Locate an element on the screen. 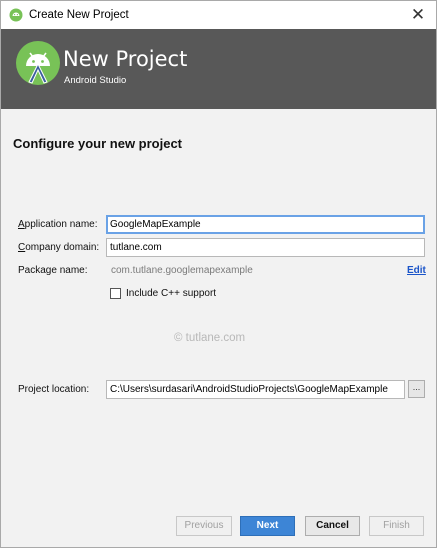 Image resolution: width=437 pixels, height=548 pixels. application-name-mnemonic: A is located at coordinates (21, 224).